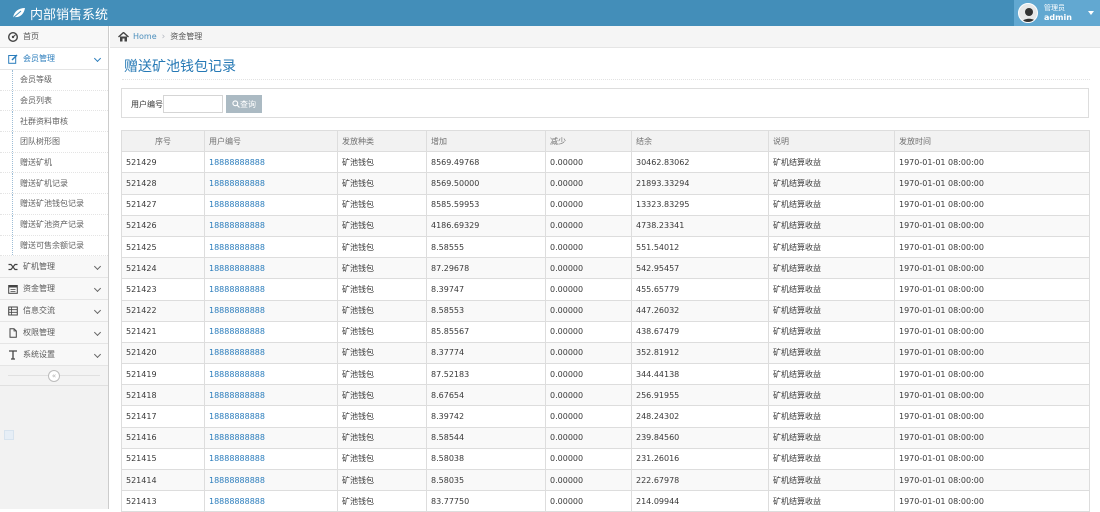 The width and height of the screenshot is (1100, 512). What do you see at coordinates (700, 141) in the screenshot?
I see `column-header-balance: 结余` at bounding box center [700, 141].